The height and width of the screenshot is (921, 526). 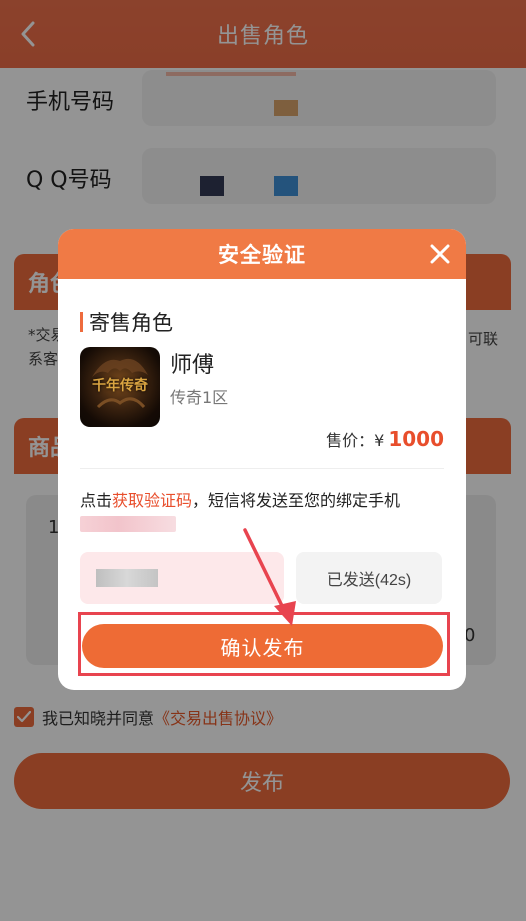 I want to click on role-image: 千年传奇, so click(x=120, y=387).